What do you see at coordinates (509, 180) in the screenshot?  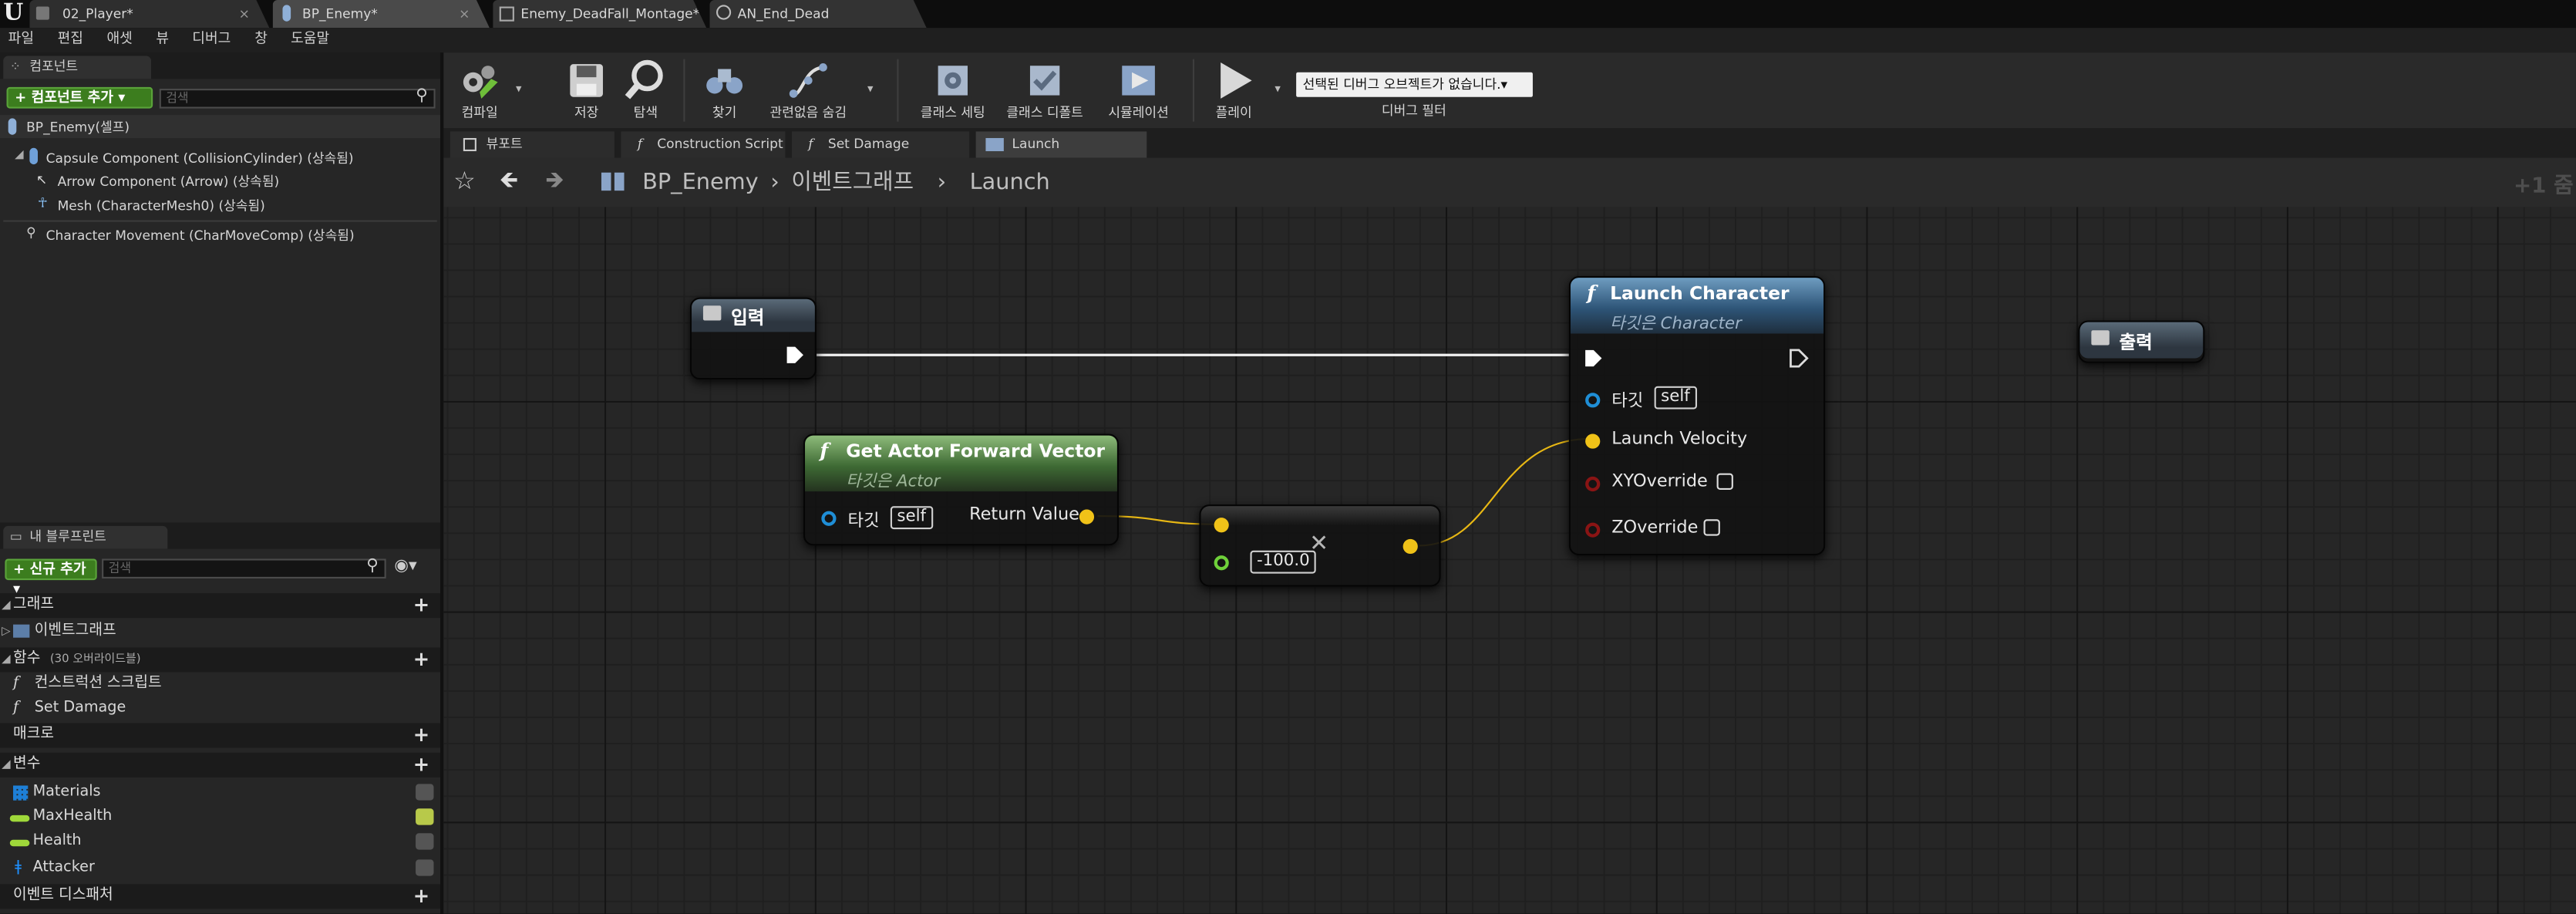 I see `back-arrow-icon: 🡸` at bounding box center [509, 180].